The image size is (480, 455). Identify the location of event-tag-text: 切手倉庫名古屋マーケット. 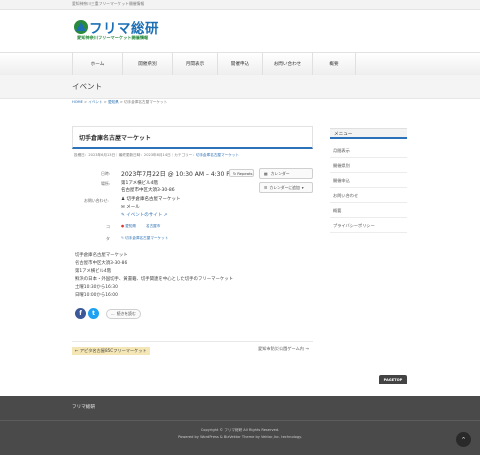
(147, 238).